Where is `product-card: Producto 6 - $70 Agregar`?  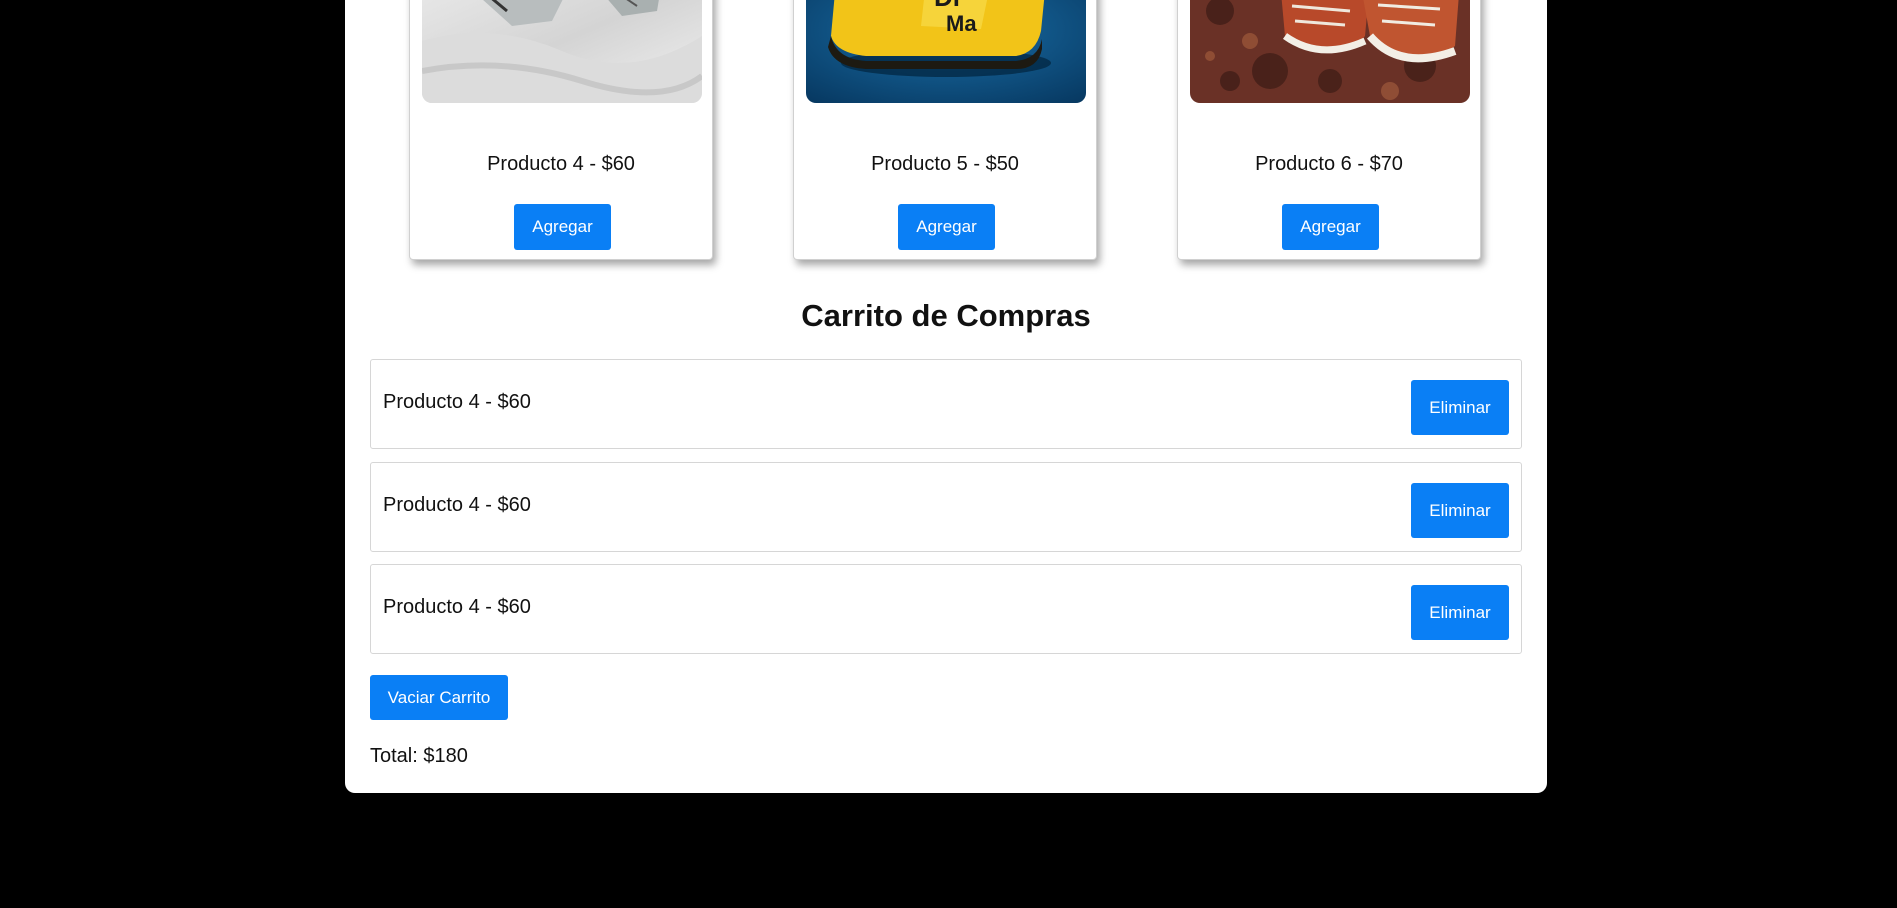
product-card: Producto 6 - $70 Agregar is located at coordinates (1329, 130).